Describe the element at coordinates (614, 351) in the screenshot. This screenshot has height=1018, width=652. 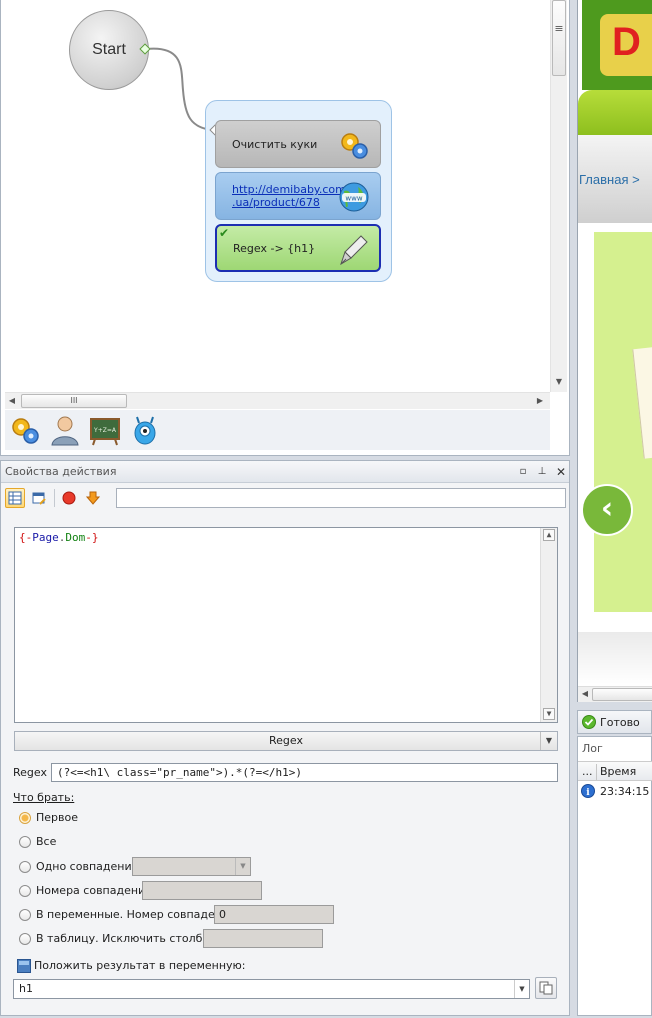
I see `browser-view: D Главная > ‹ ◀` at that location.